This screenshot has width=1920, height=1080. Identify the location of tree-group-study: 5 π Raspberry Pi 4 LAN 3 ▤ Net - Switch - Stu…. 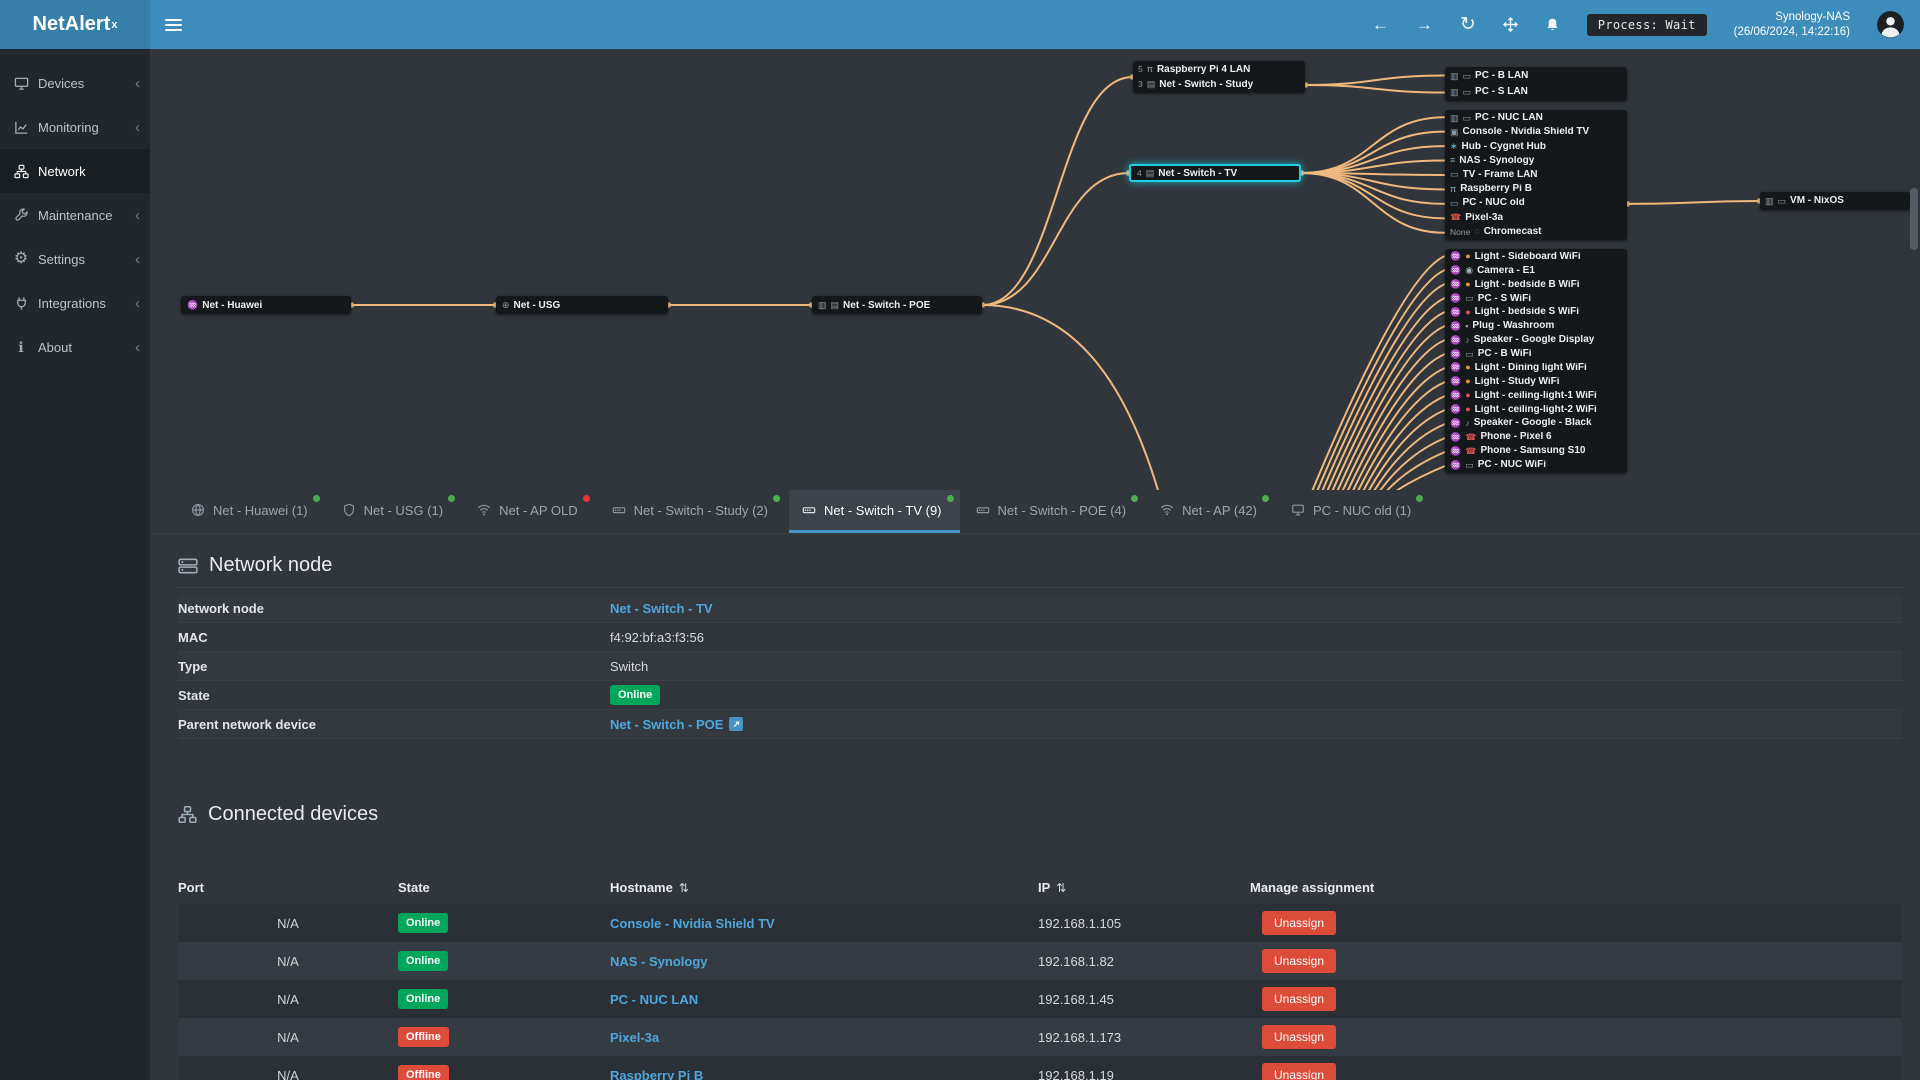
(1219, 77).